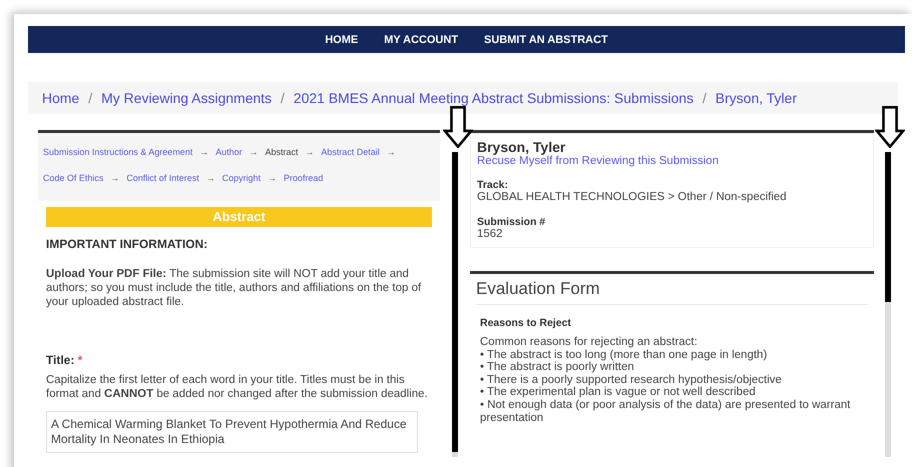 Image resolution: width=912 pixels, height=467 pixels. Describe the element at coordinates (229, 152) in the screenshot. I see `step-link: Author` at that location.